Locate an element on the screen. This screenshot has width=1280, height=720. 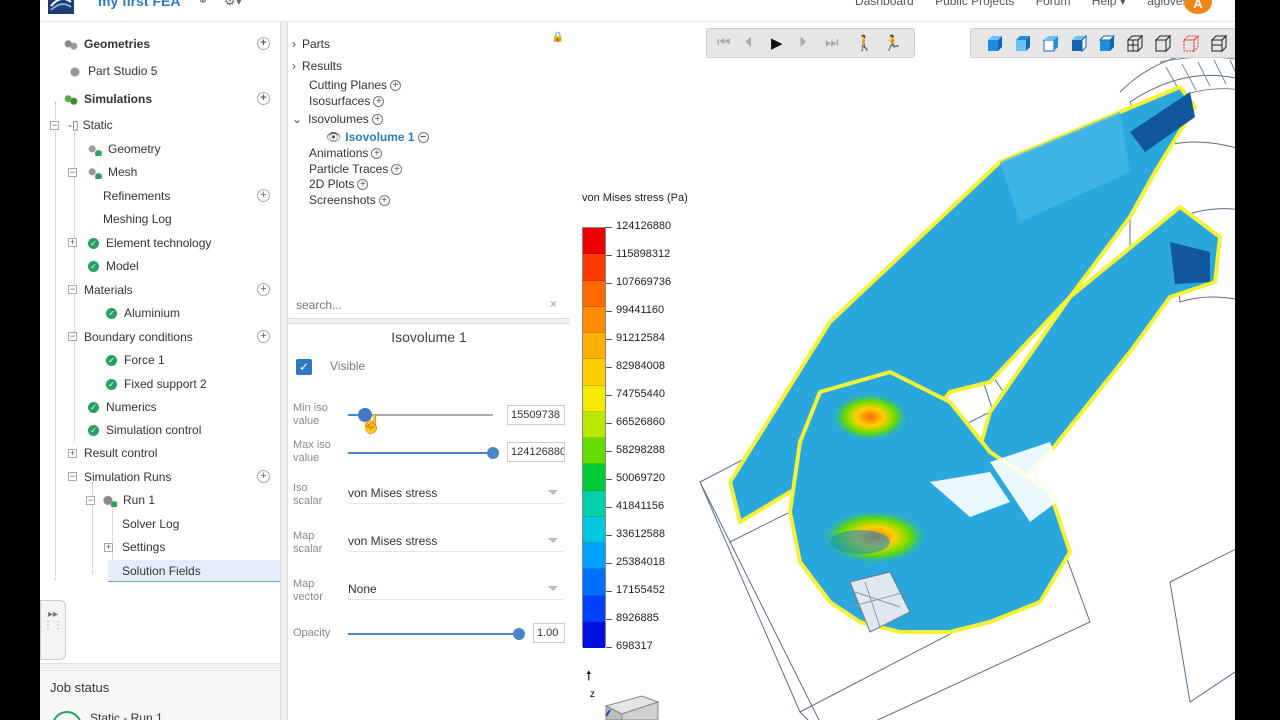
tree-refinements: Refinements + is located at coordinates (186, 196).